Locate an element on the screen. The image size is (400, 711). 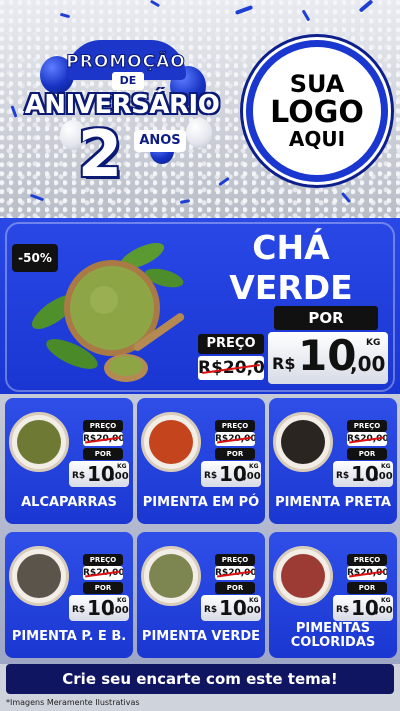
logo-line: LOGO is located at coordinates (317, 113).